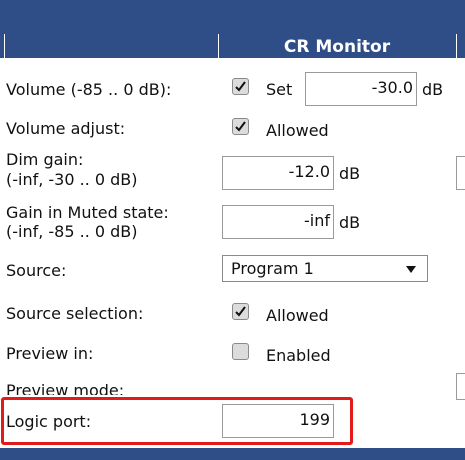 The width and height of the screenshot is (465, 460). What do you see at coordinates (278, 173) in the screenshot?
I see `dim-gain-input: -12.0` at bounding box center [278, 173].